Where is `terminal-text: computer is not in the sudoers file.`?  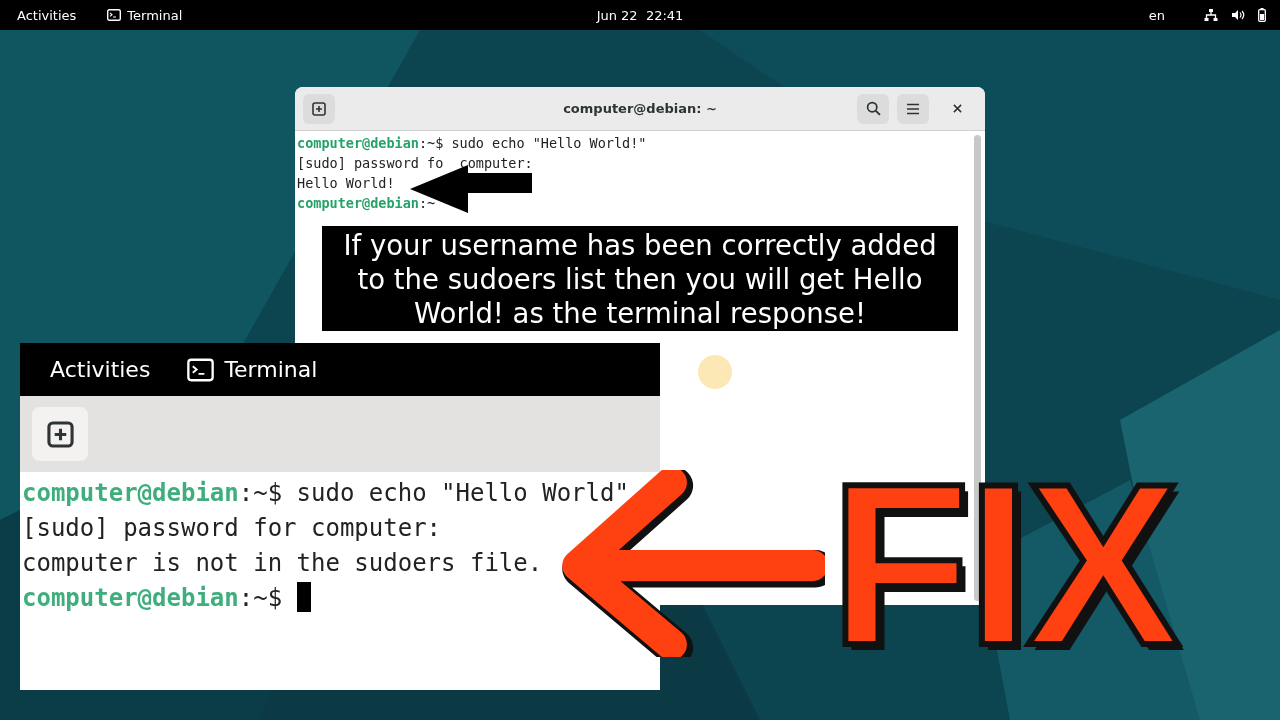 terminal-text: computer is not in the sudoers file. is located at coordinates (282, 563).